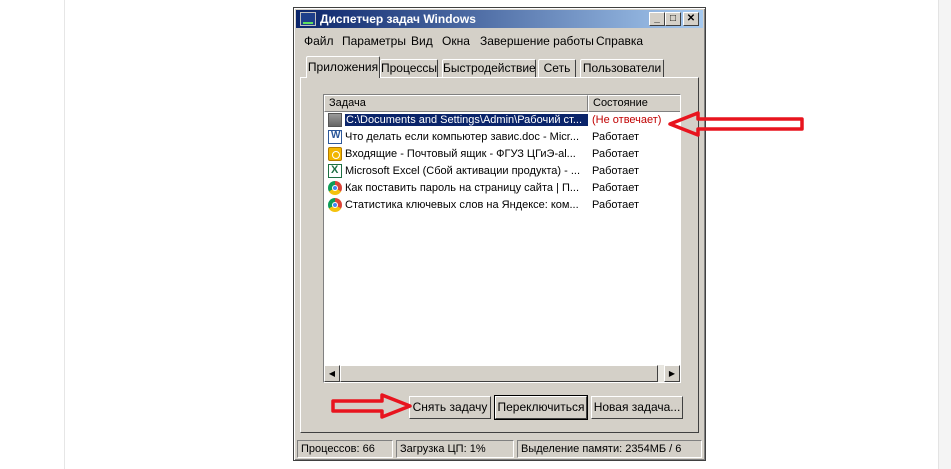  I want to click on task-manager-app-icon, so click(308, 19).